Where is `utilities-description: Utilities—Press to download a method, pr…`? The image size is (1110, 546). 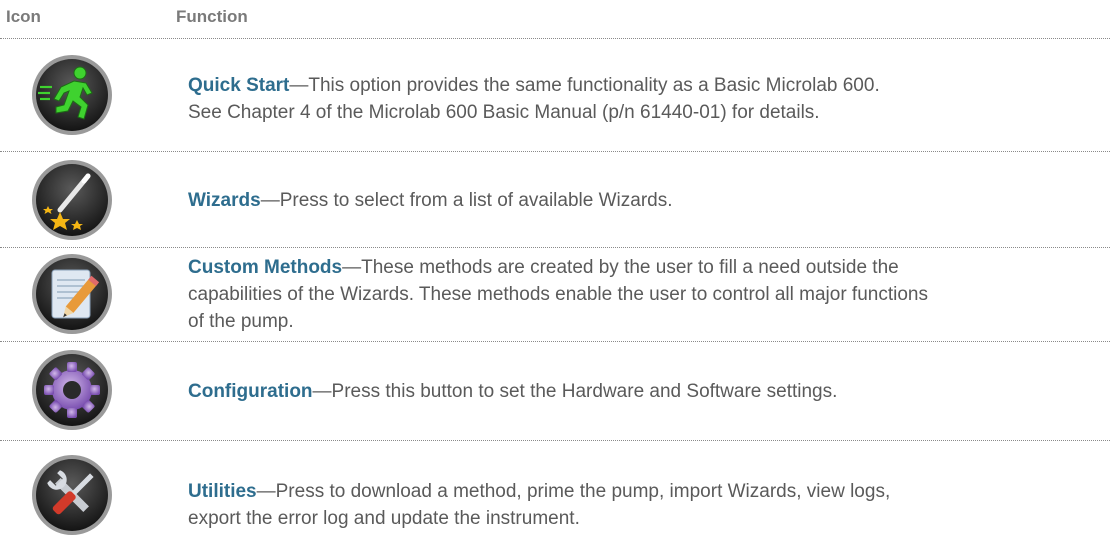 utilities-description: Utilities—Press to download a method, pr… is located at coordinates (645, 505).